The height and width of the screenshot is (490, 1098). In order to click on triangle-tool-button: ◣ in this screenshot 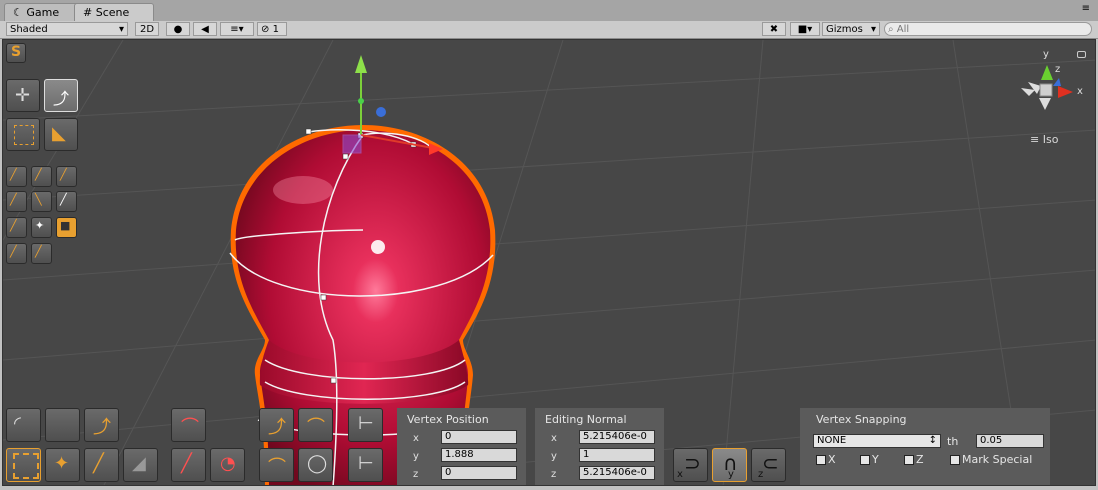, I will do `click(61, 134)`.